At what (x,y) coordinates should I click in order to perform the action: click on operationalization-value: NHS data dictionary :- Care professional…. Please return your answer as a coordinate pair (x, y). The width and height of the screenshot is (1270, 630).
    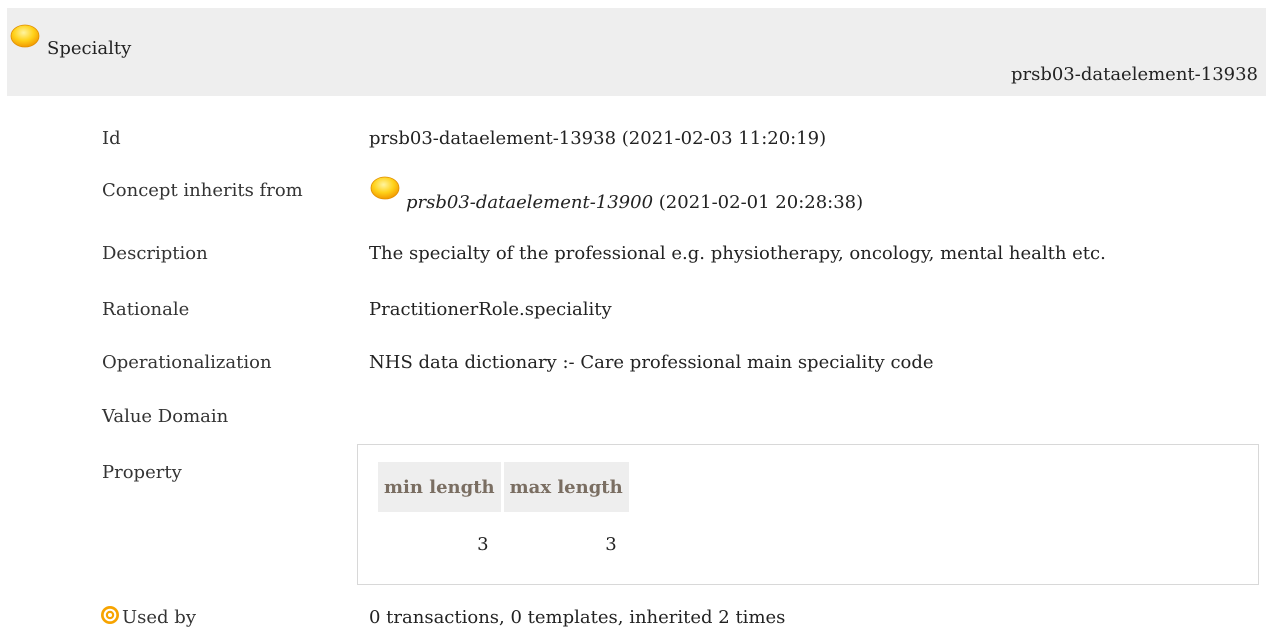
    Looking at the image, I should click on (651, 362).